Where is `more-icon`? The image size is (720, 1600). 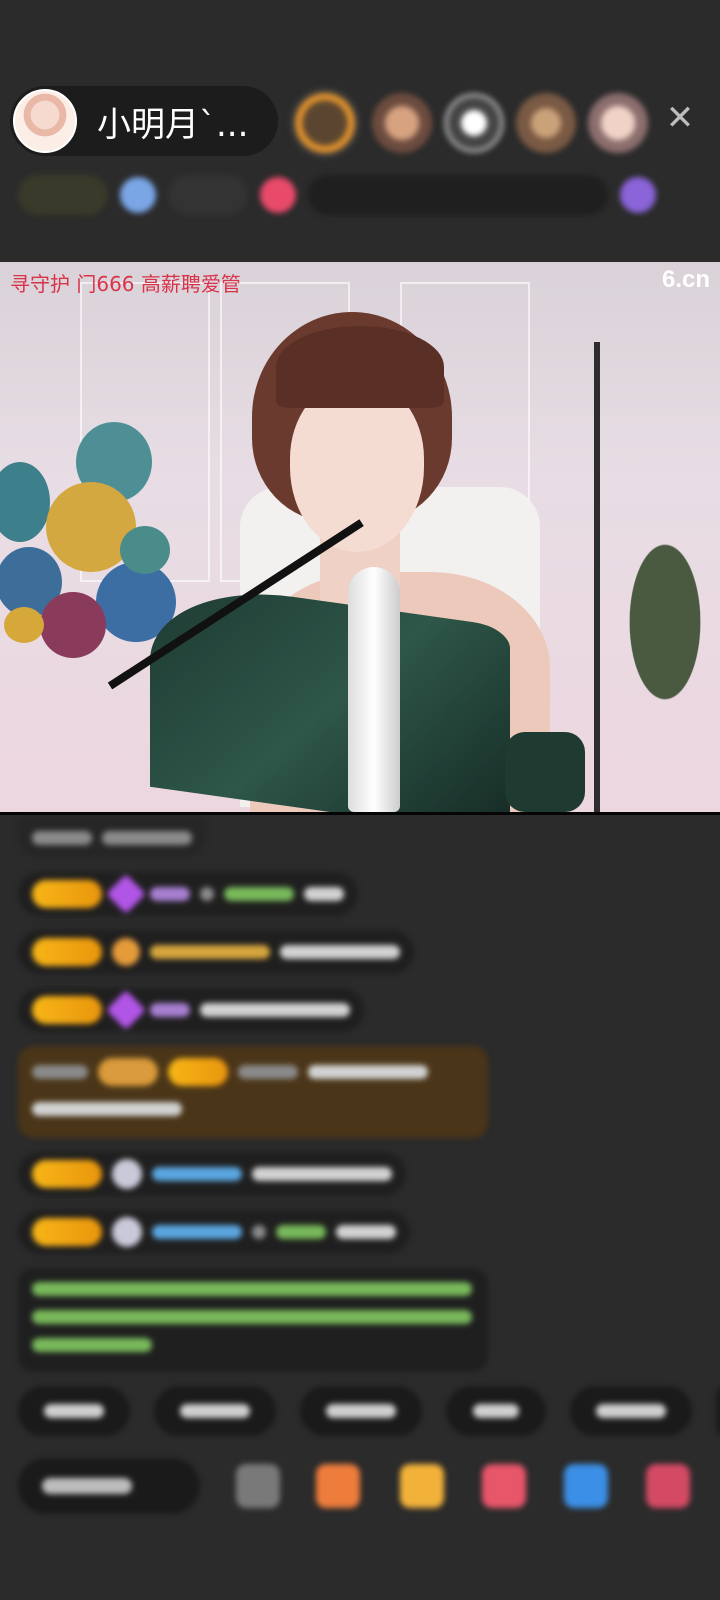 more-icon is located at coordinates (668, 1486).